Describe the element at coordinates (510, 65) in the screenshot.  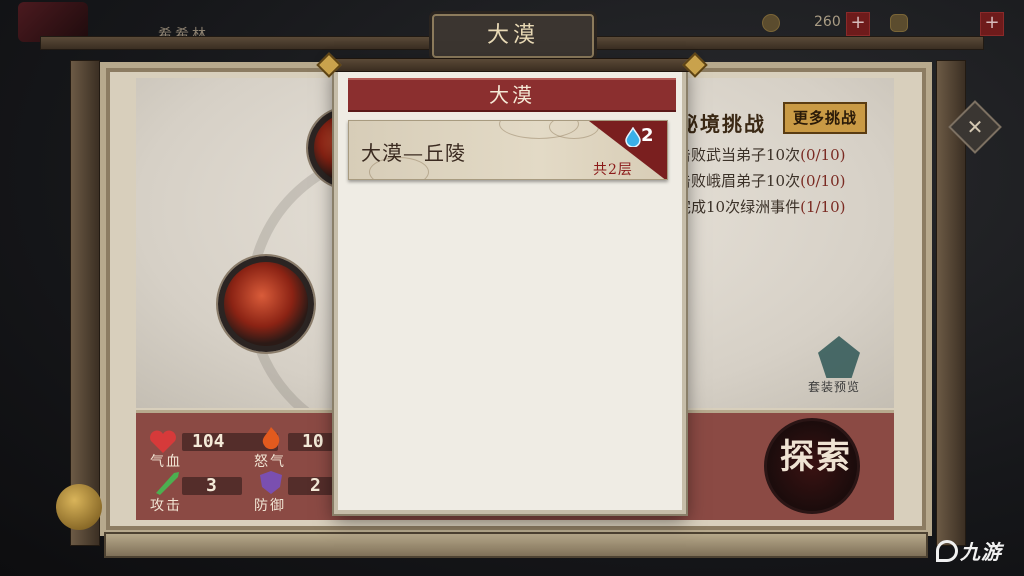
I see `scroll-rod` at that location.